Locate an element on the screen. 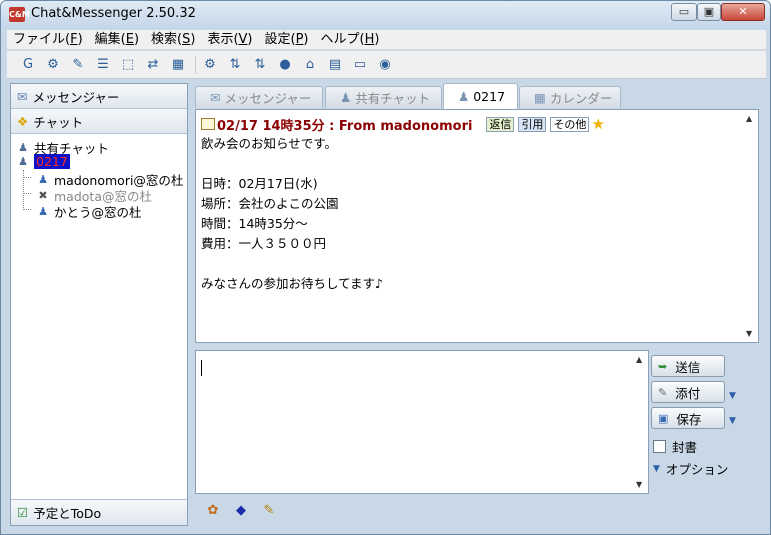 The width and height of the screenshot is (771, 535). tab-messenger: ✉ メッセンジャー is located at coordinates (259, 97).